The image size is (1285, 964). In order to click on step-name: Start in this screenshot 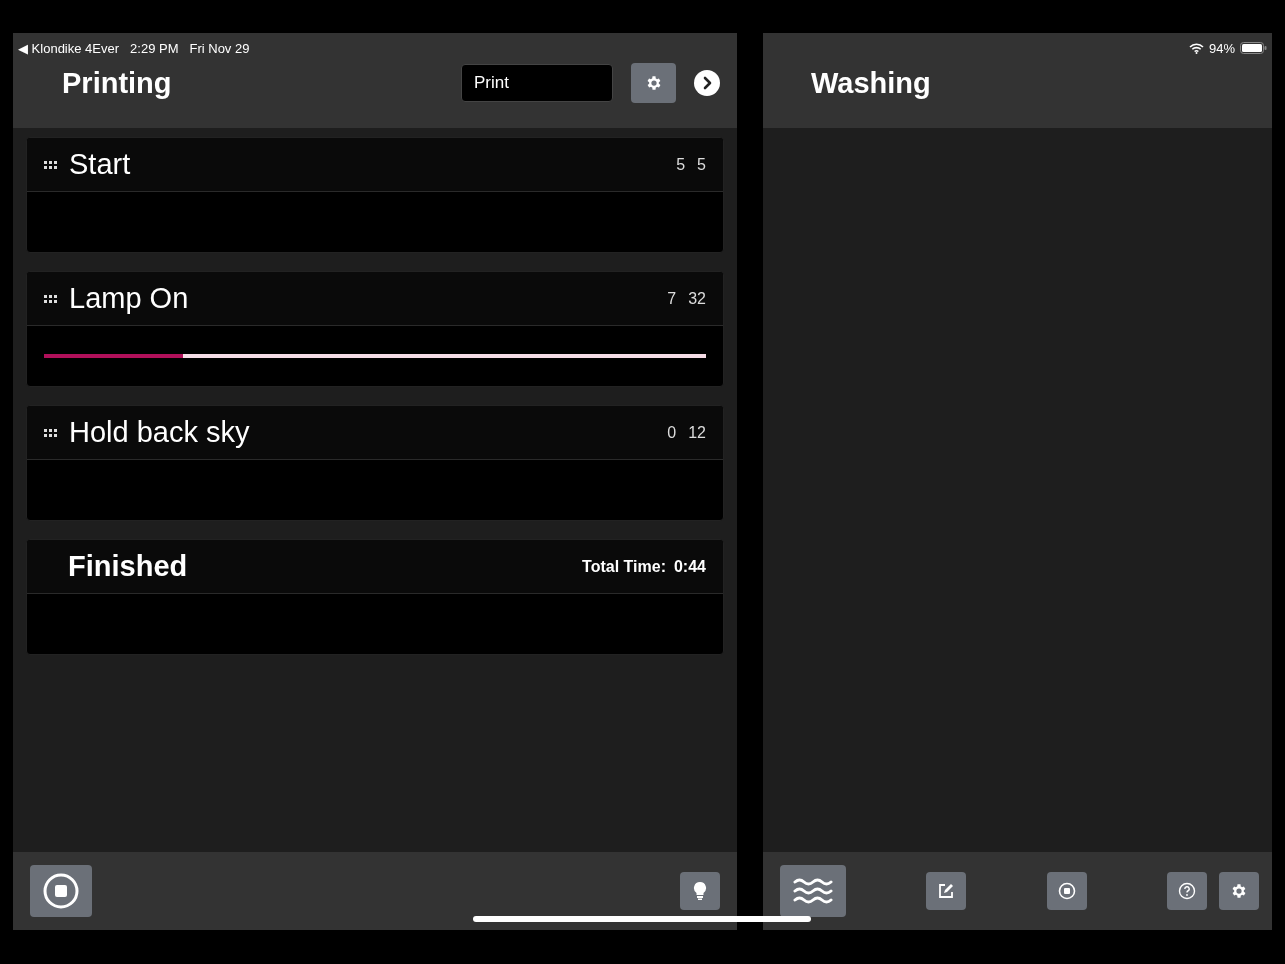, I will do `click(100, 164)`.